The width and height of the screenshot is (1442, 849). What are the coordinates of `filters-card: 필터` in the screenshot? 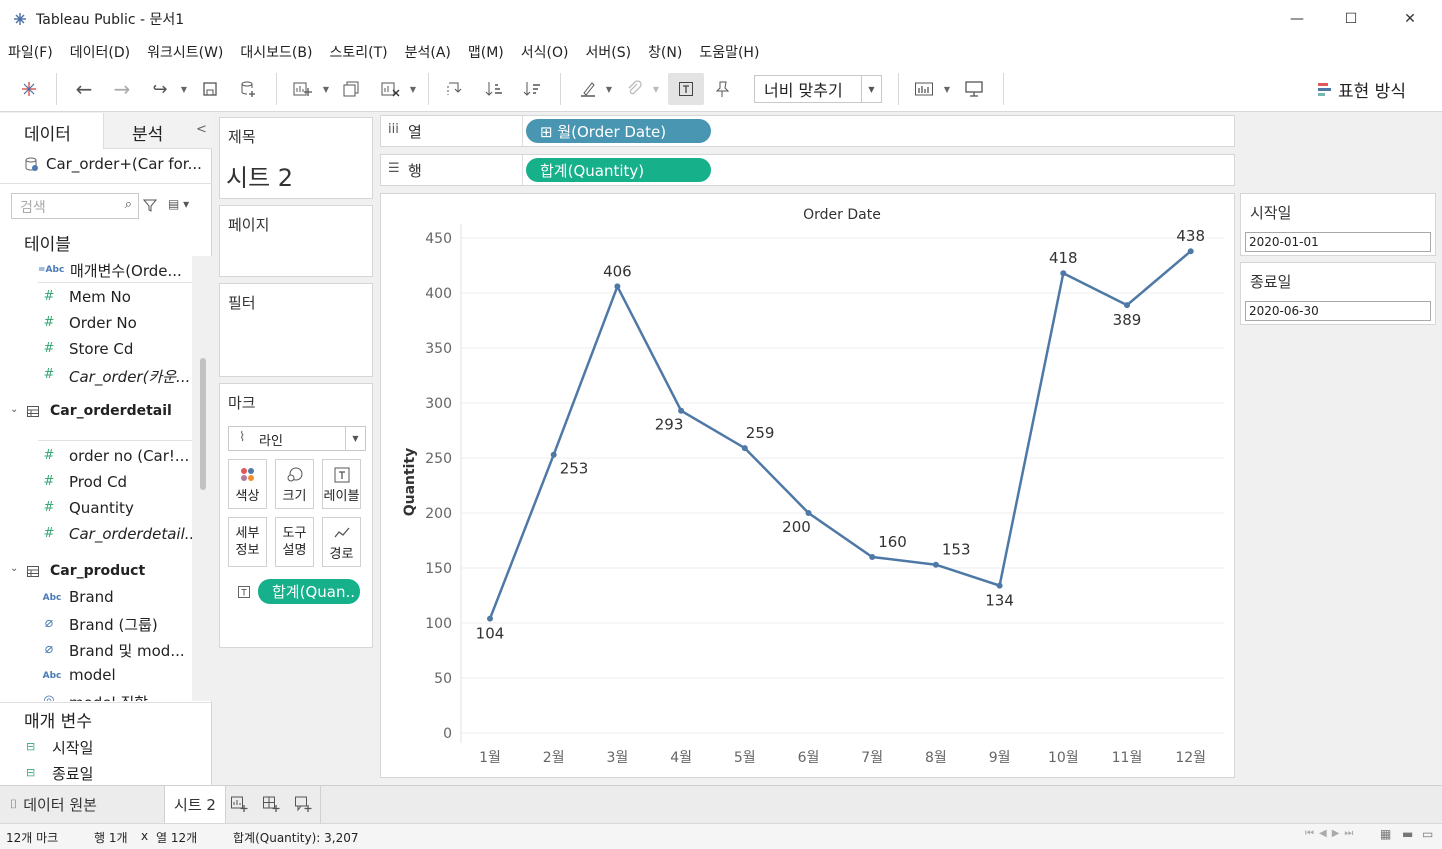 It's located at (296, 330).